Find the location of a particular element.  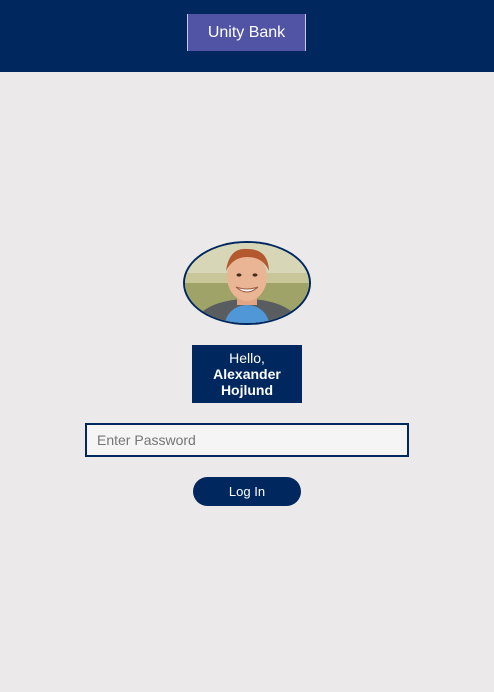

greeting-text: Hello, is located at coordinates (247, 358).